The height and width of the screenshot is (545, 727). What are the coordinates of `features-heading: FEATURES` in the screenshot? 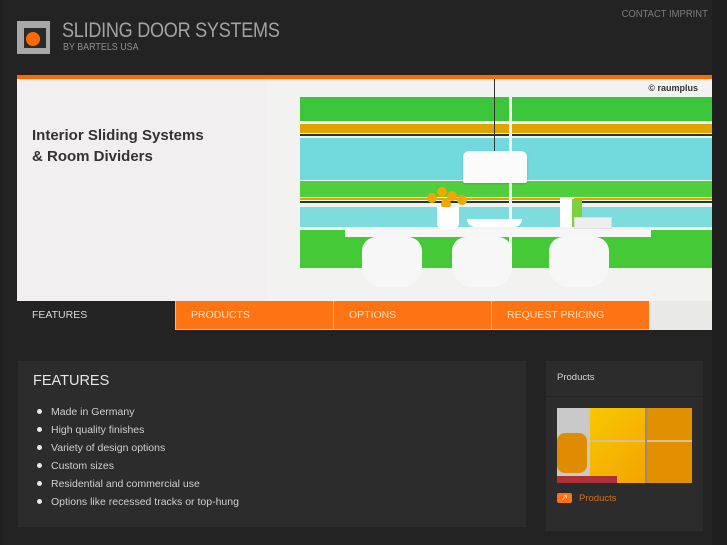 It's located at (71, 381).